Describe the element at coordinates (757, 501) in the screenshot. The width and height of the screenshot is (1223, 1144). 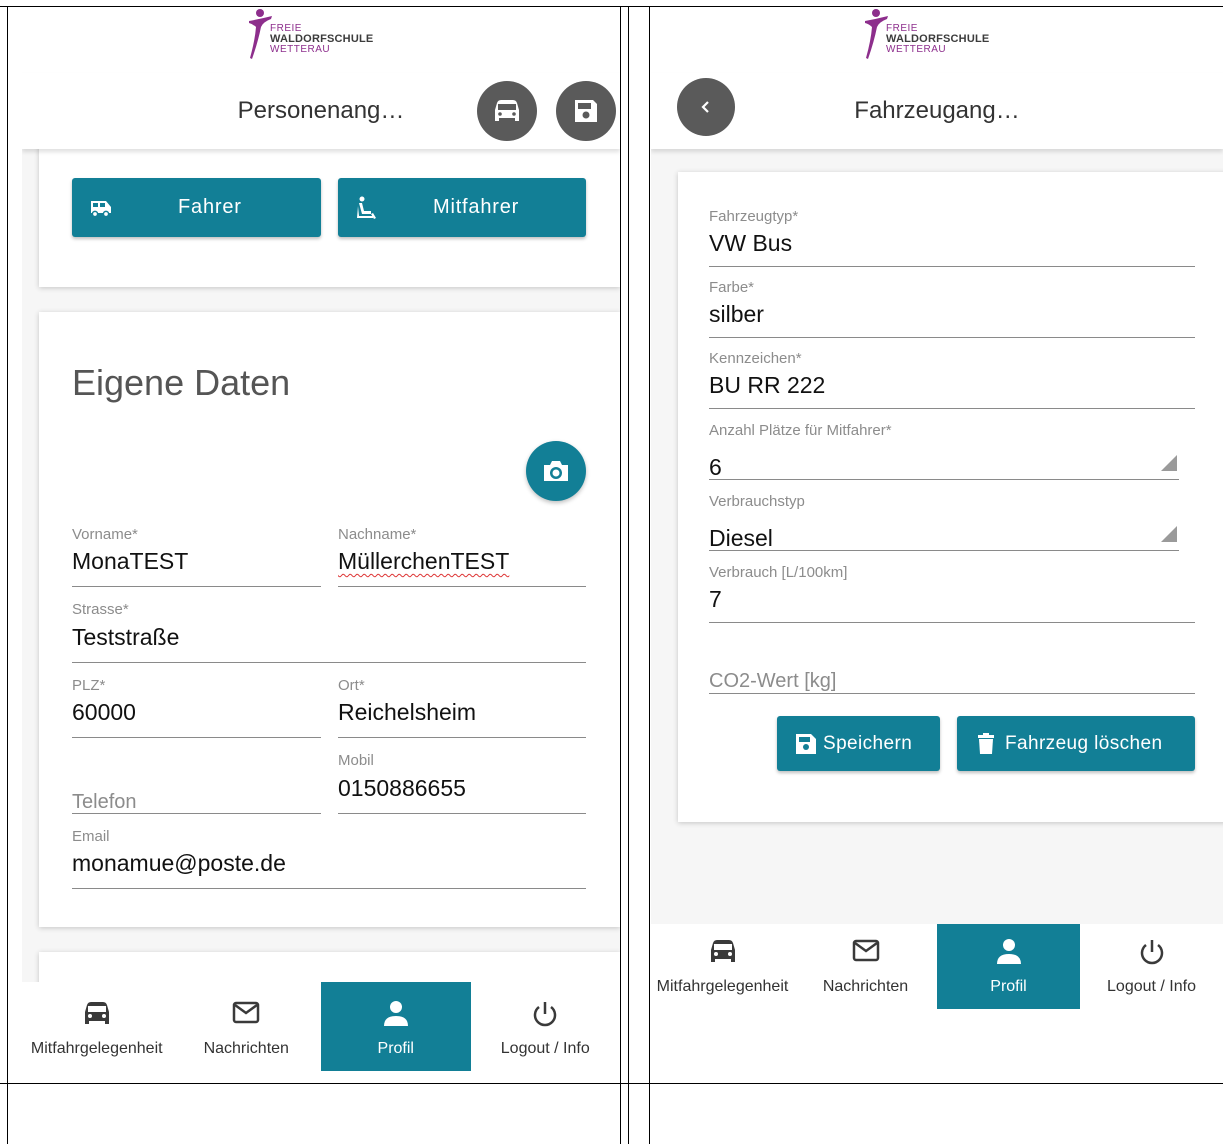
I see `fuel-type-label: Verbrauchstyp` at that location.